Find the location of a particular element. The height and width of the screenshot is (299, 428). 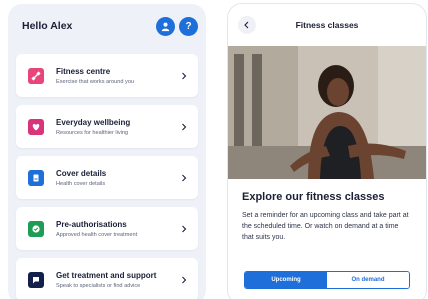

person-icon is located at coordinates (165, 26).